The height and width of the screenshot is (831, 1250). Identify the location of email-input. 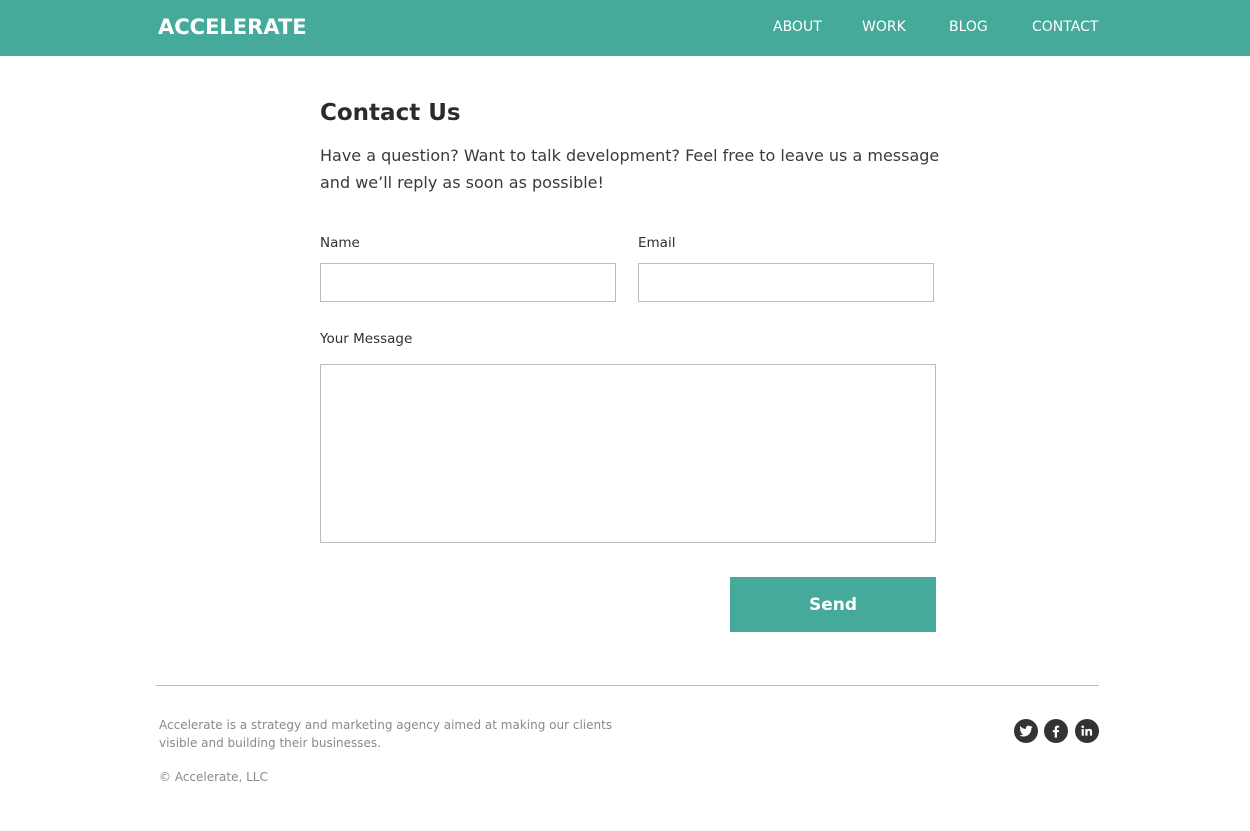
(786, 282).